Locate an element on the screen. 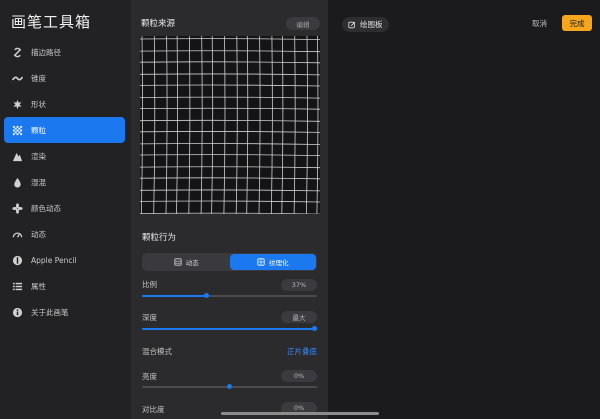 The height and width of the screenshot is (419, 600). sidebar-item-about-brush: 关于此画笔 is located at coordinates (64, 312).